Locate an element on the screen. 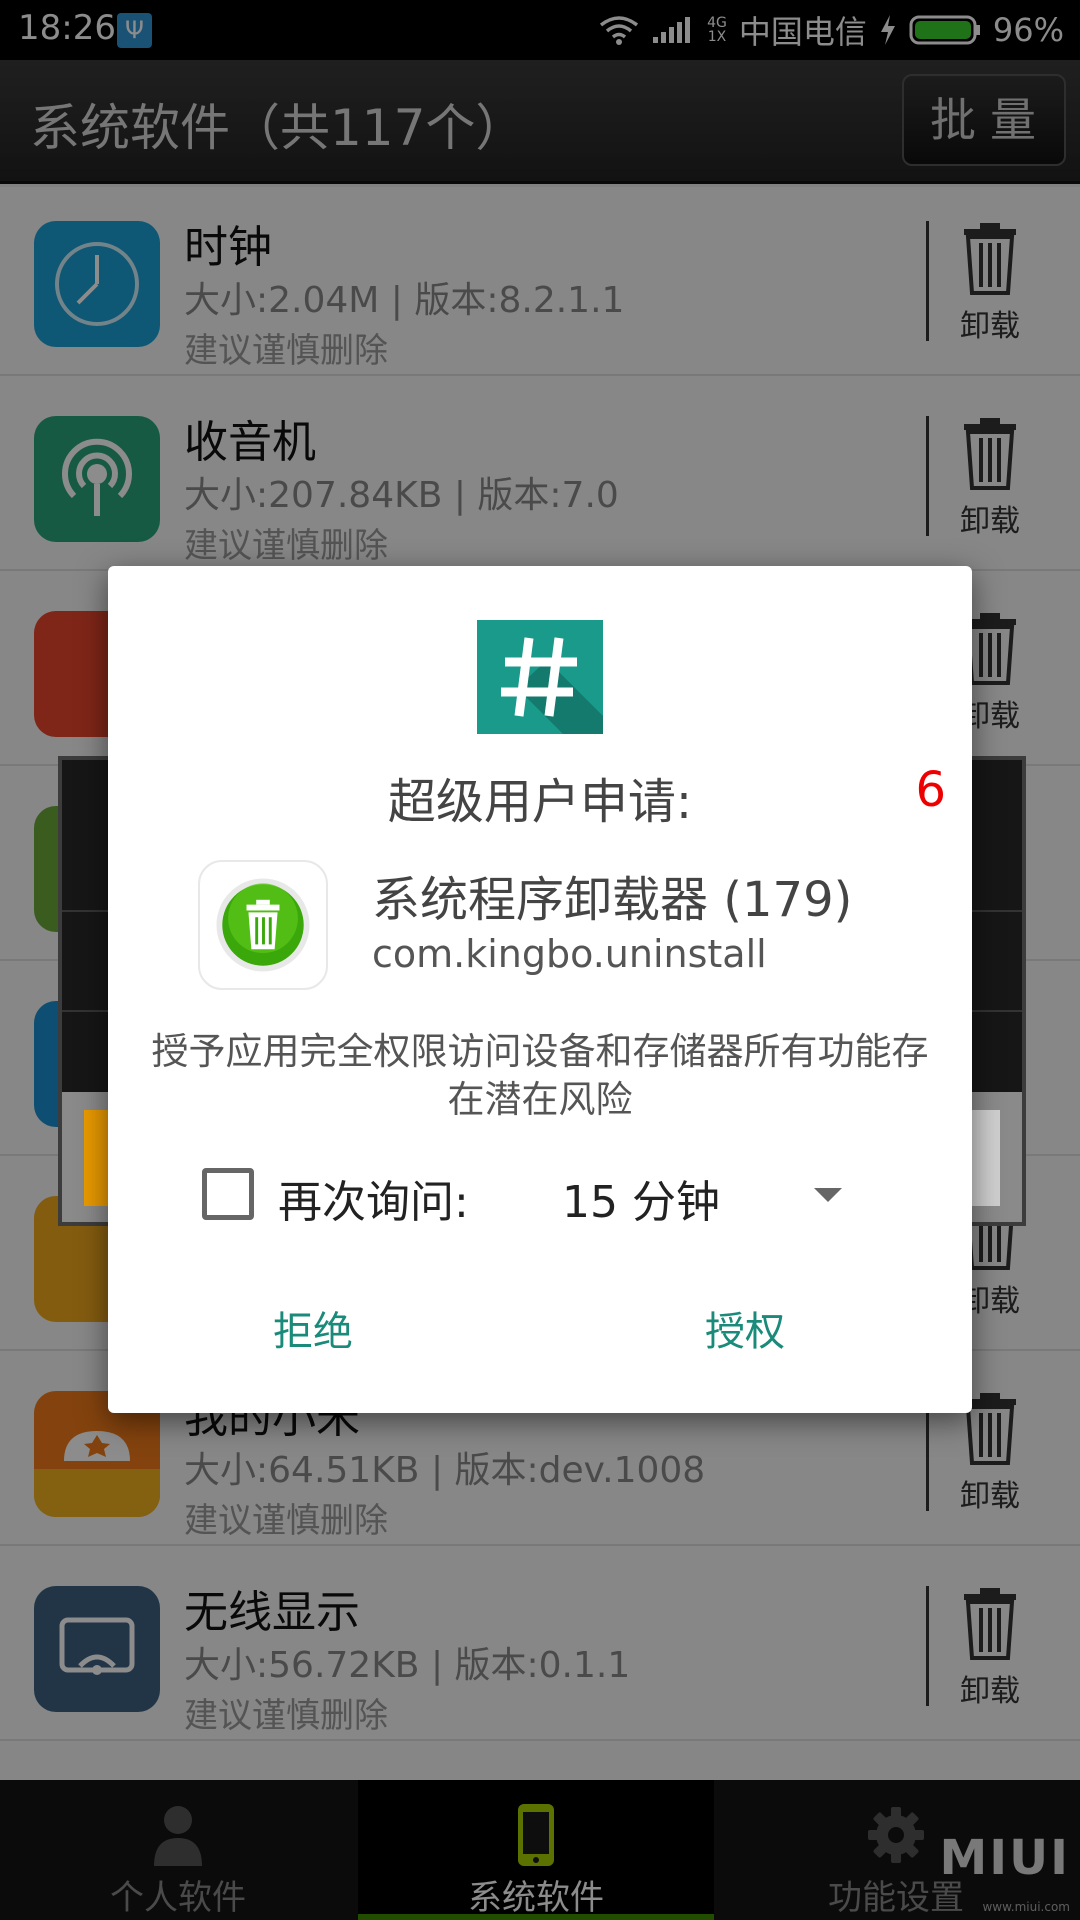  requester-app-name: 系统程序卸载器 (179) is located at coordinates (612, 900).